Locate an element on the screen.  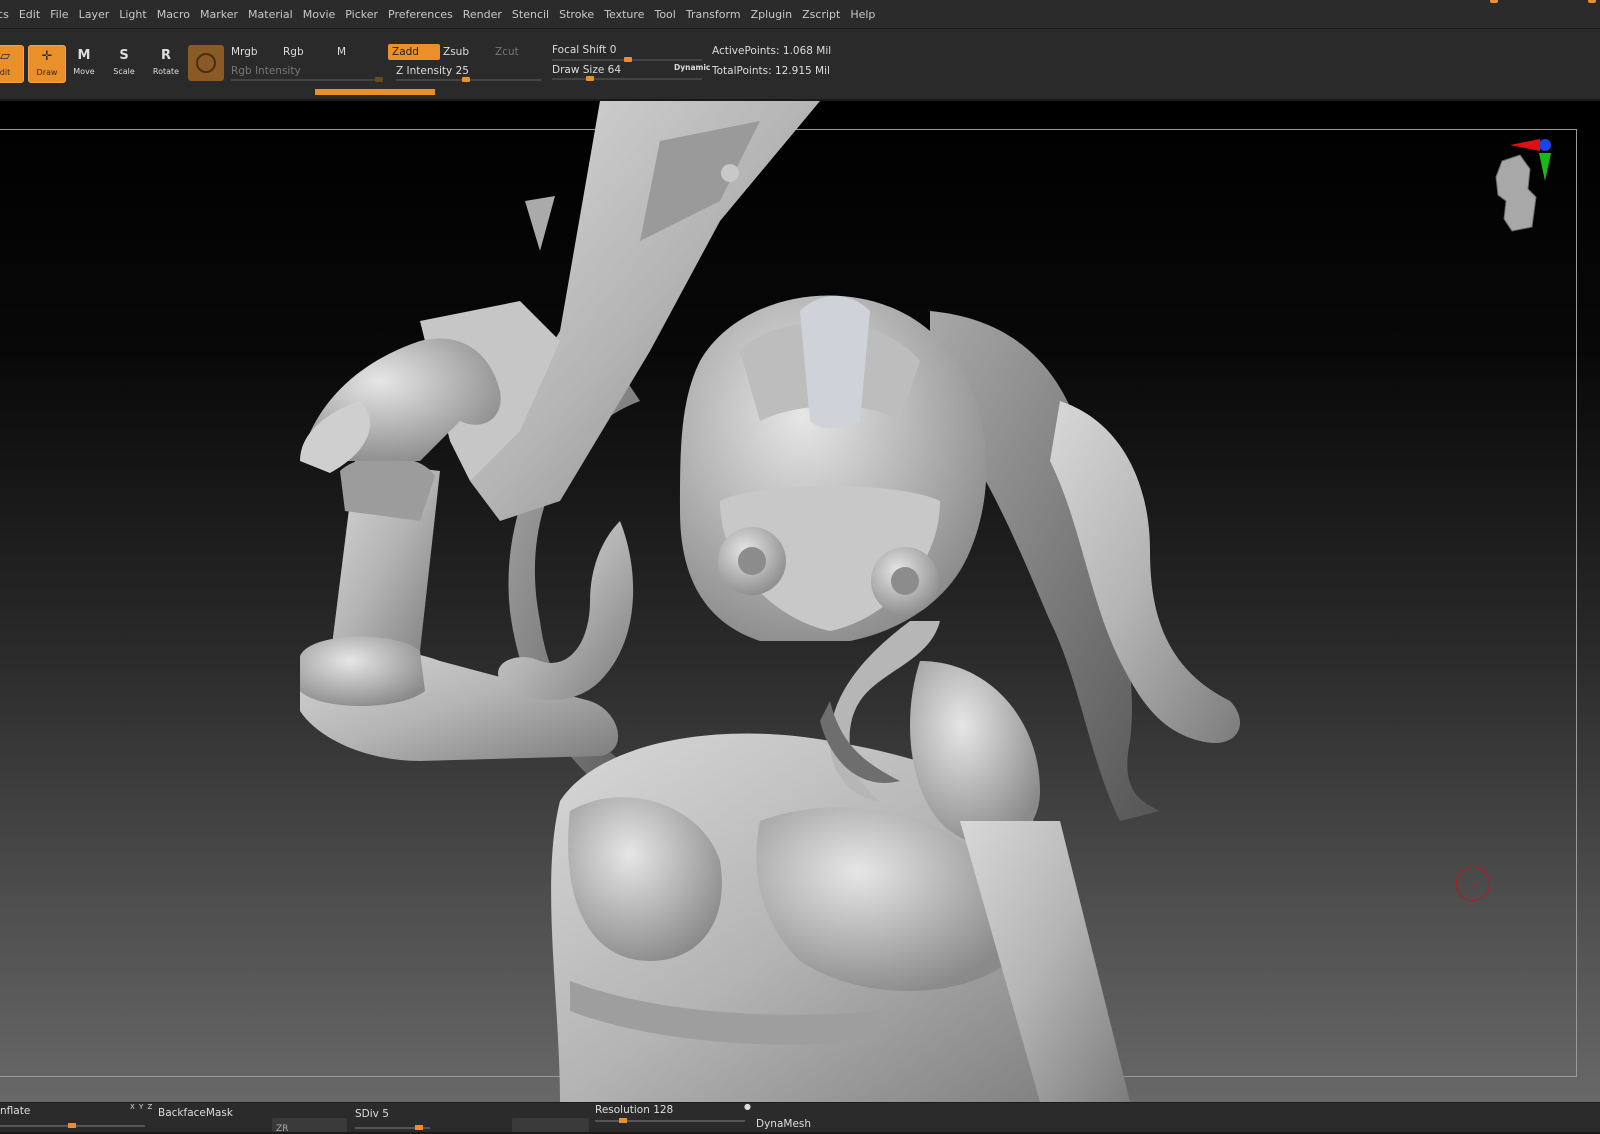
move-button: M Move is located at coordinates (84, 63).